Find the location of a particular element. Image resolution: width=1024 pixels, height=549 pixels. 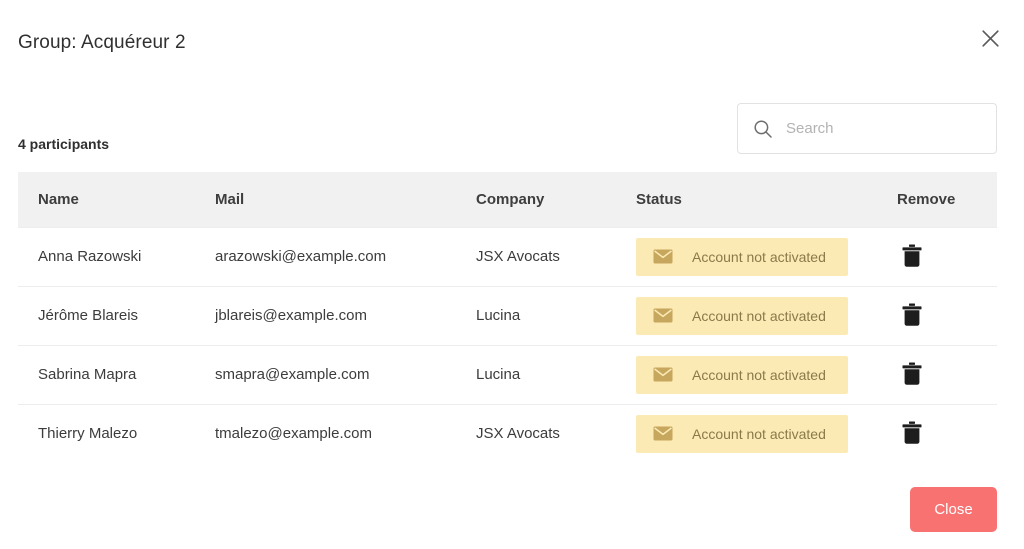

search-box is located at coordinates (867, 128).